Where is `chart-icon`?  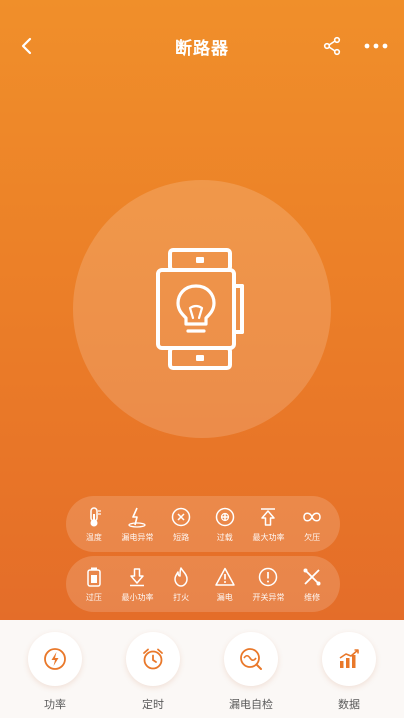 chart-icon is located at coordinates (349, 658).